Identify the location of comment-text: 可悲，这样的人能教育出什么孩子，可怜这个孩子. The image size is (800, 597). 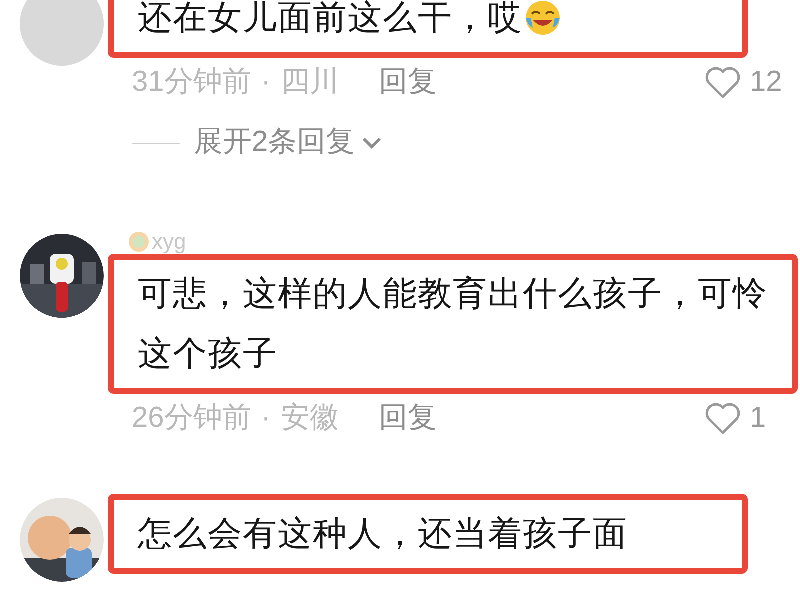
(453, 324).